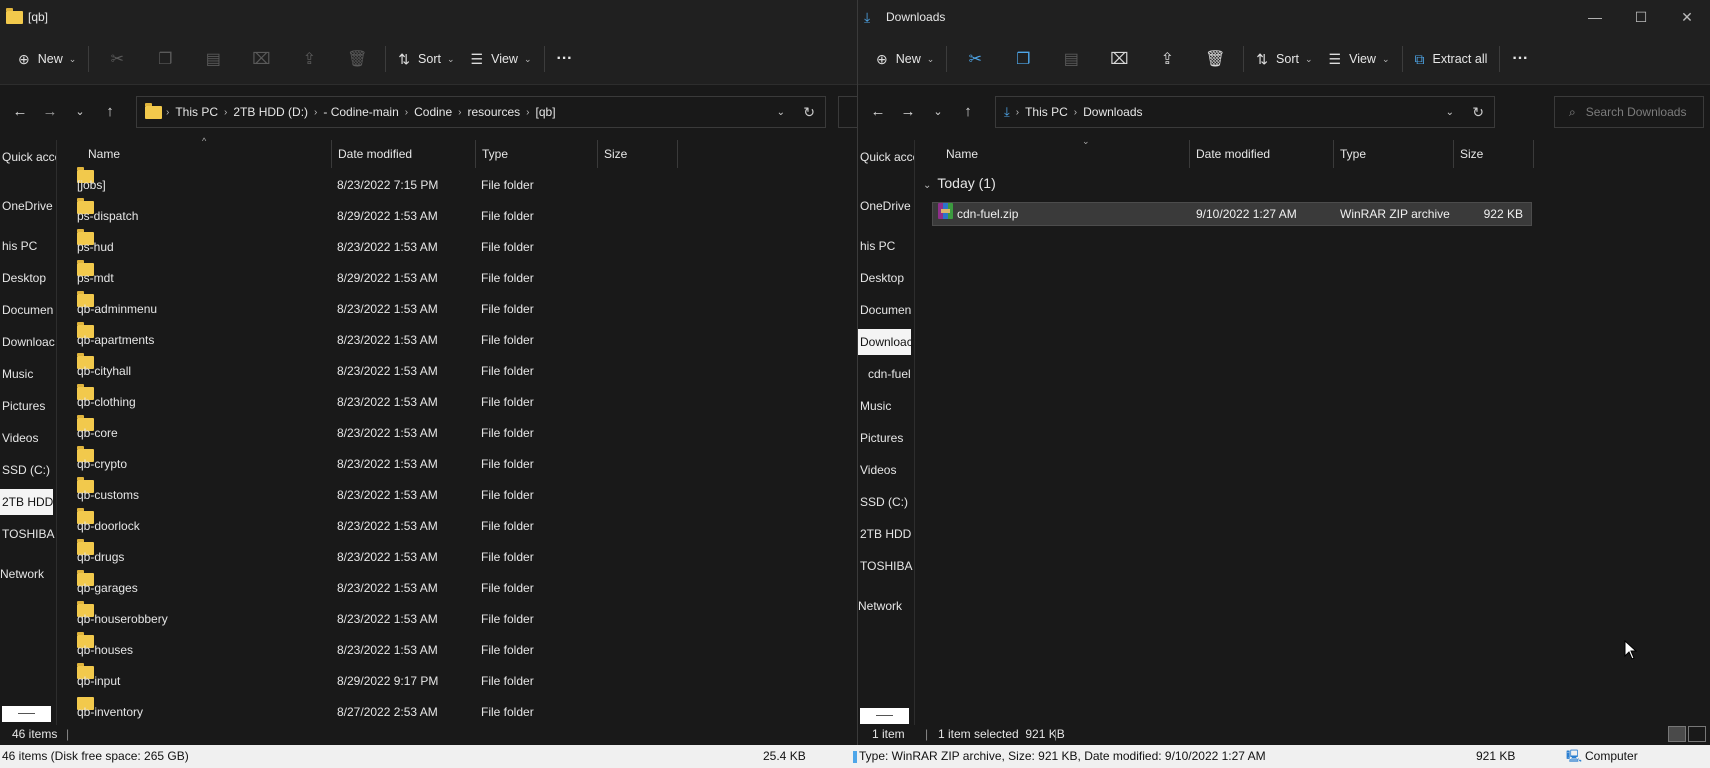 This screenshot has width=1710, height=768. Describe the element at coordinates (357, 680) in the screenshot. I see `file-row: qb-input 8/29/2022 9:17 PM File folder` at that location.